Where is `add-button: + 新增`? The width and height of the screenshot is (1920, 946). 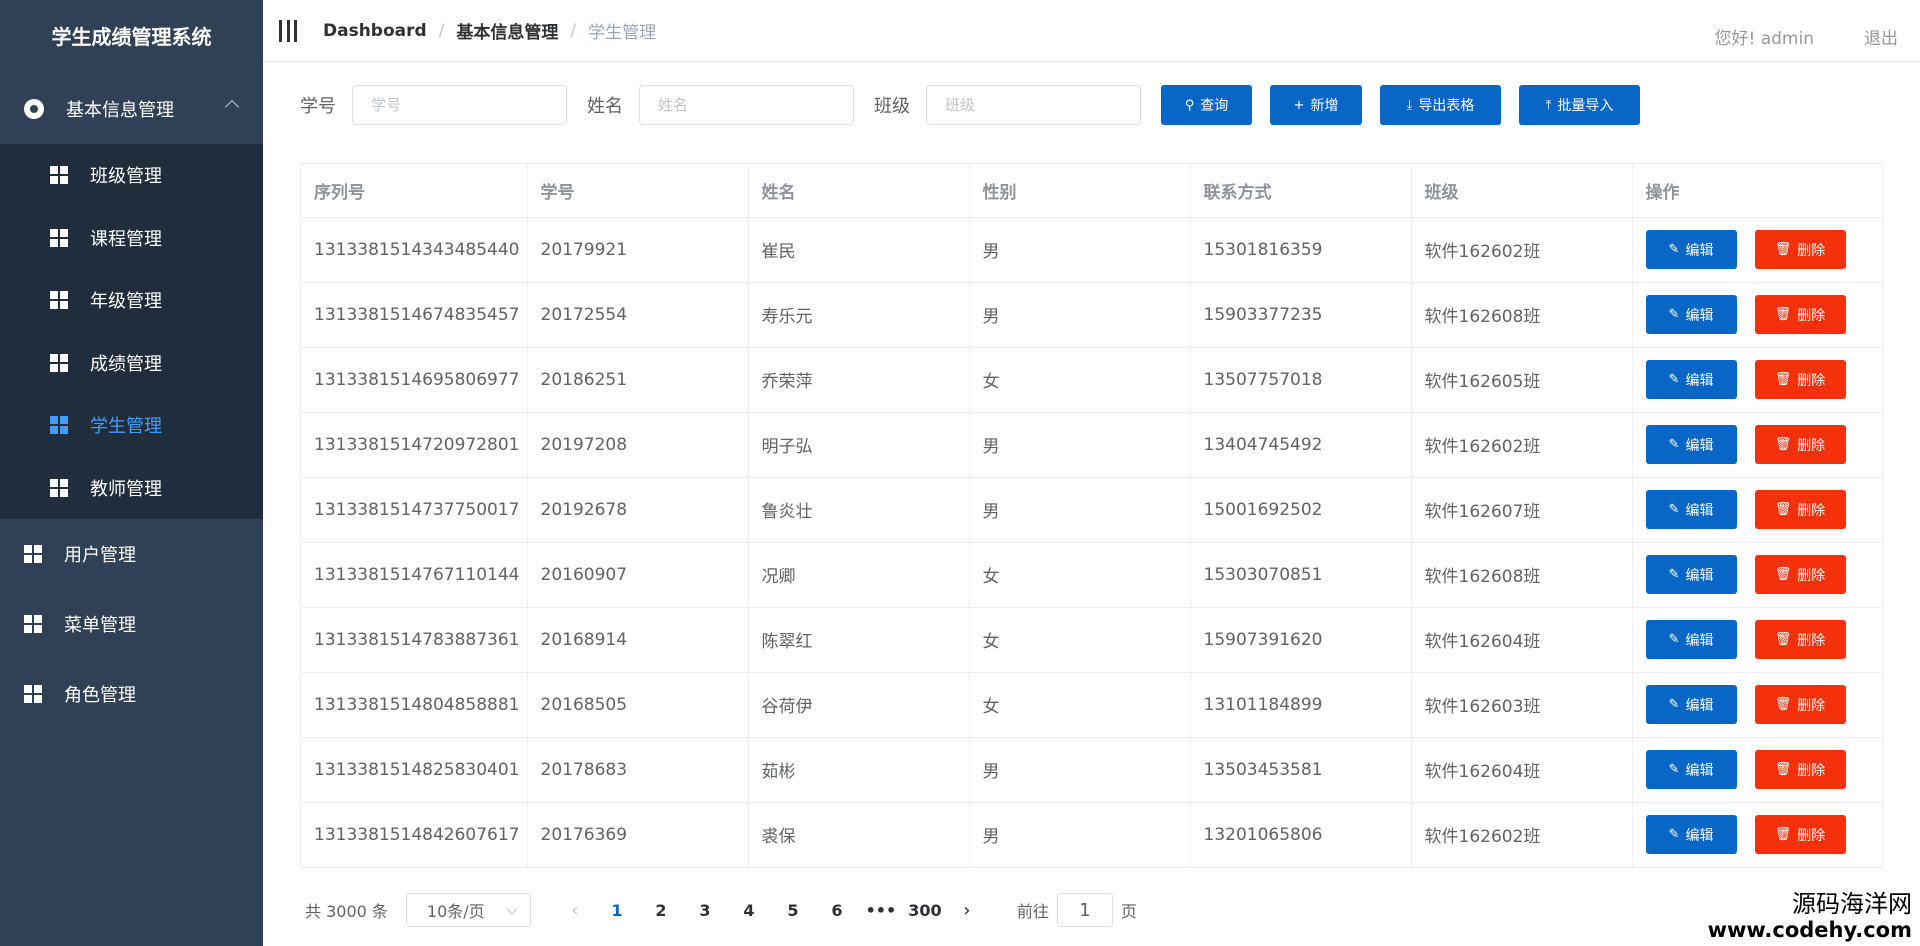
add-button: + 新增 is located at coordinates (1316, 105).